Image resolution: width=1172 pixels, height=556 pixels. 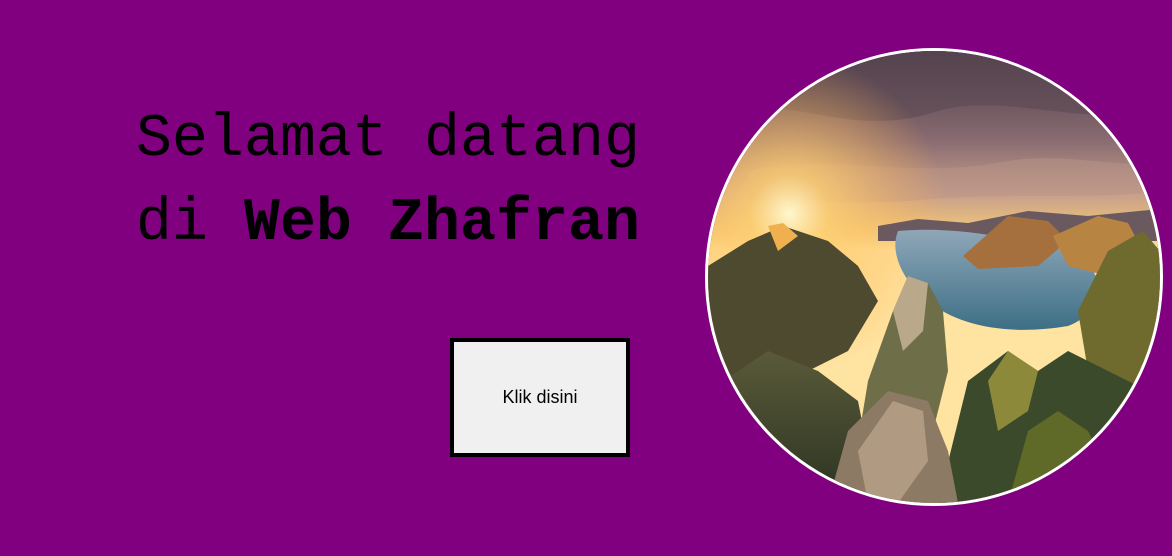 I want to click on site-name: Web Zhafran, so click(x=441, y=224).